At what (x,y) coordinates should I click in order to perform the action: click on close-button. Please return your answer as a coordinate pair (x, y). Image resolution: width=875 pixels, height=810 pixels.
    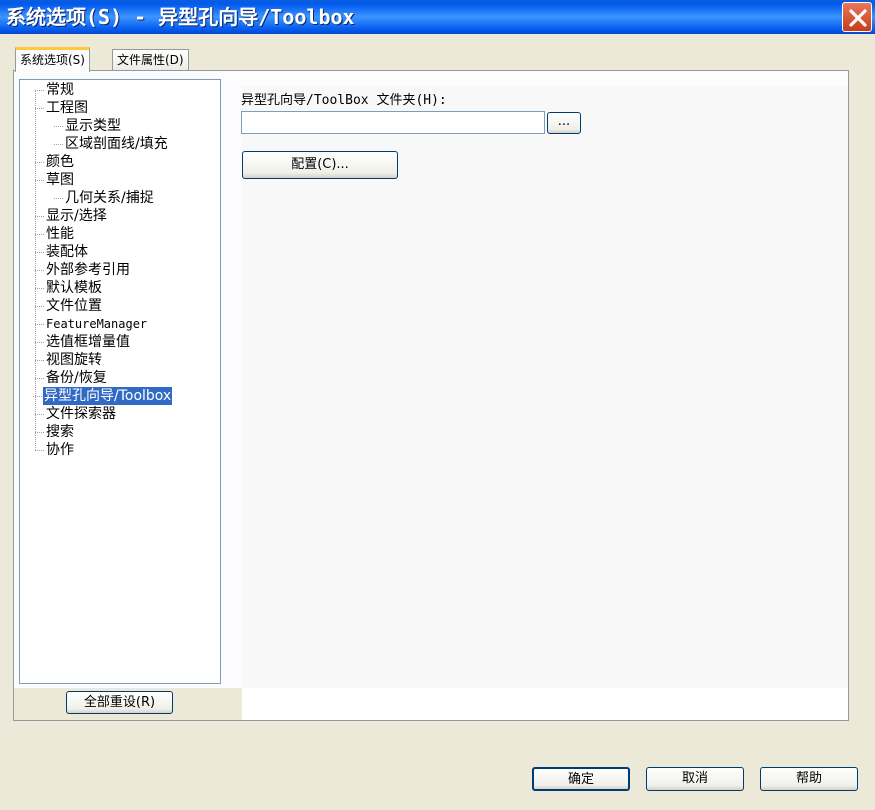
    Looking at the image, I should click on (857, 17).